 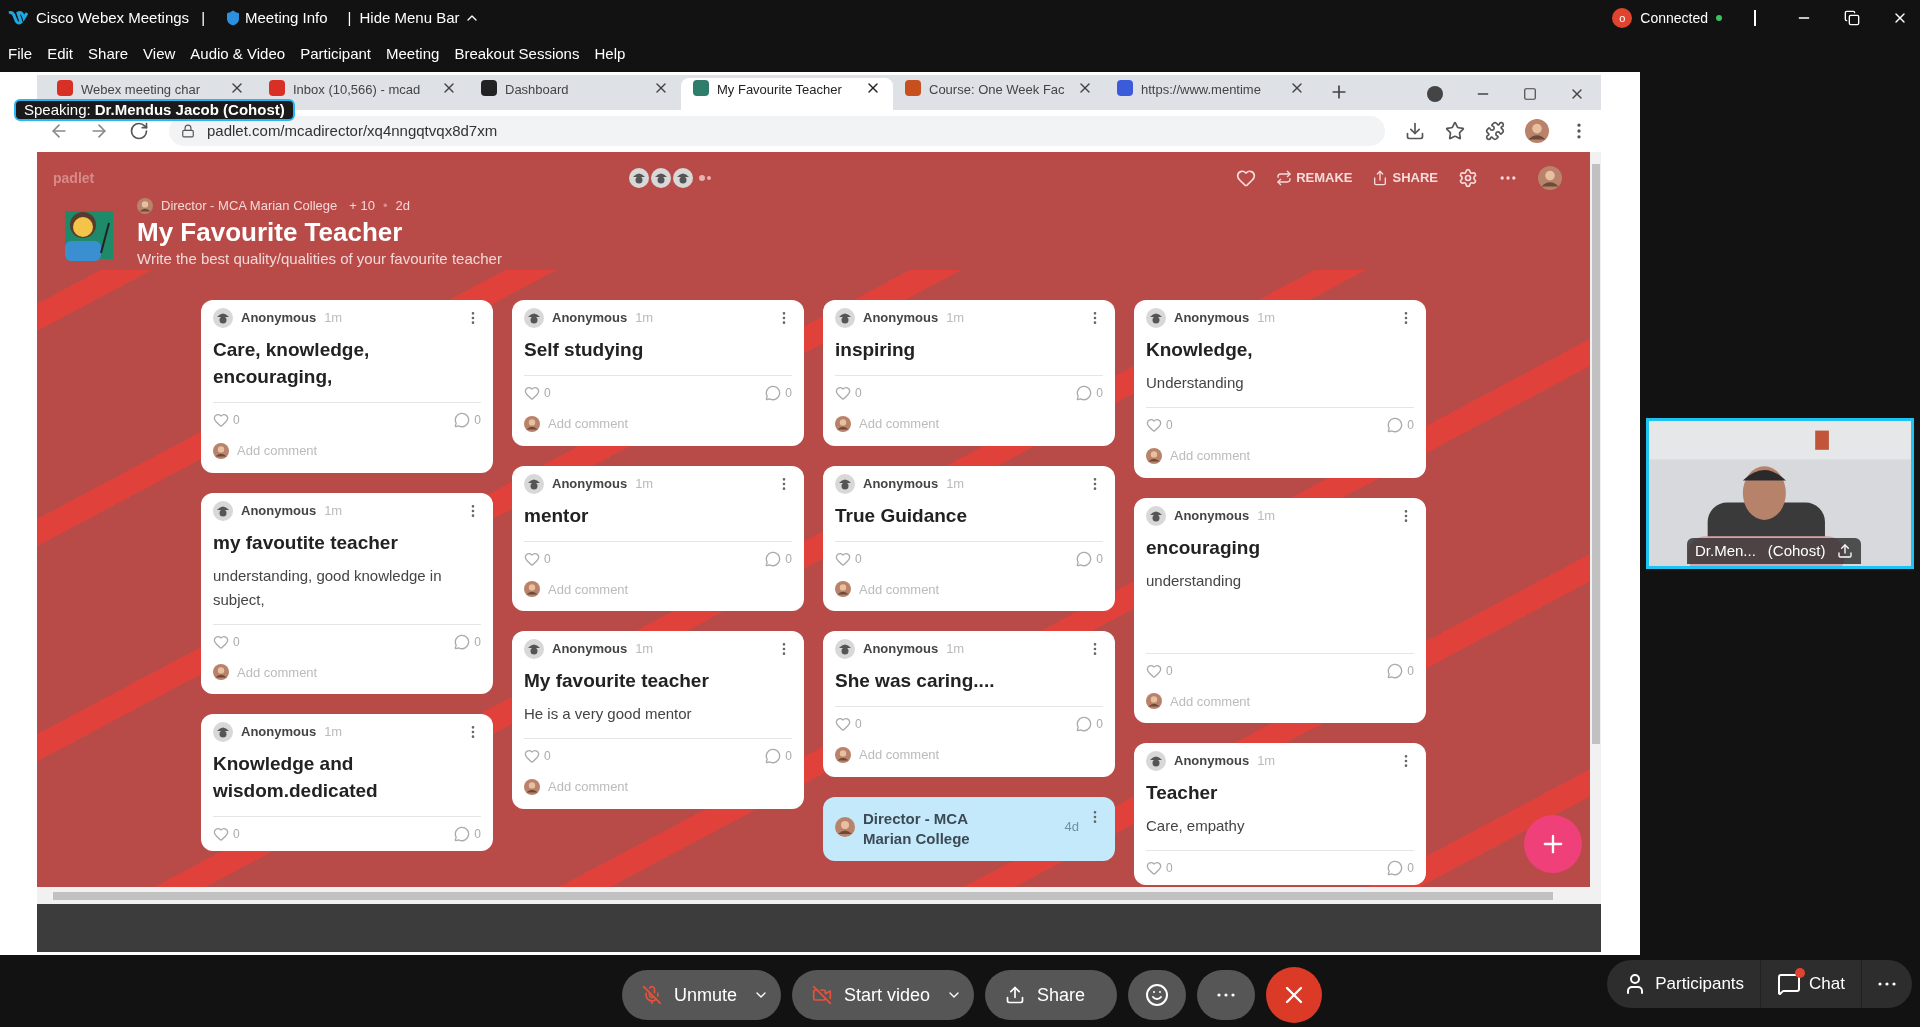 What do you see at coordinates (357, 90) in the screenshot?
I see `tab-title: Inbox (10,566) - mcad` at bounding box center [357, 90].